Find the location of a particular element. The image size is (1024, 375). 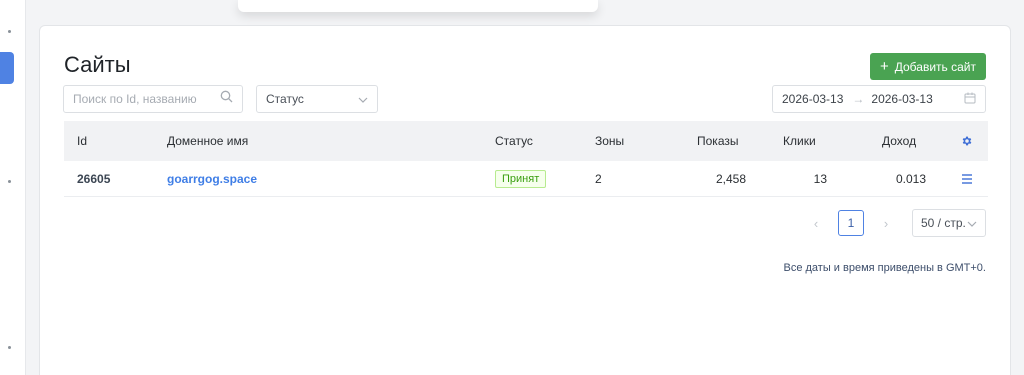

status-select-value: Статус is located at coordinates (285, 99).